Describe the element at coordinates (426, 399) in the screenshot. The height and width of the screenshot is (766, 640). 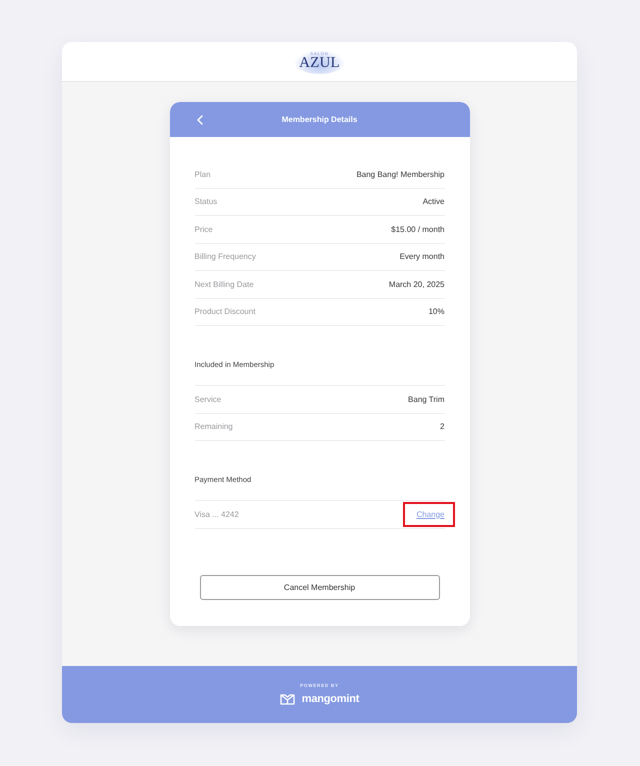
I see `detail-value: Bang Trim` at that location.